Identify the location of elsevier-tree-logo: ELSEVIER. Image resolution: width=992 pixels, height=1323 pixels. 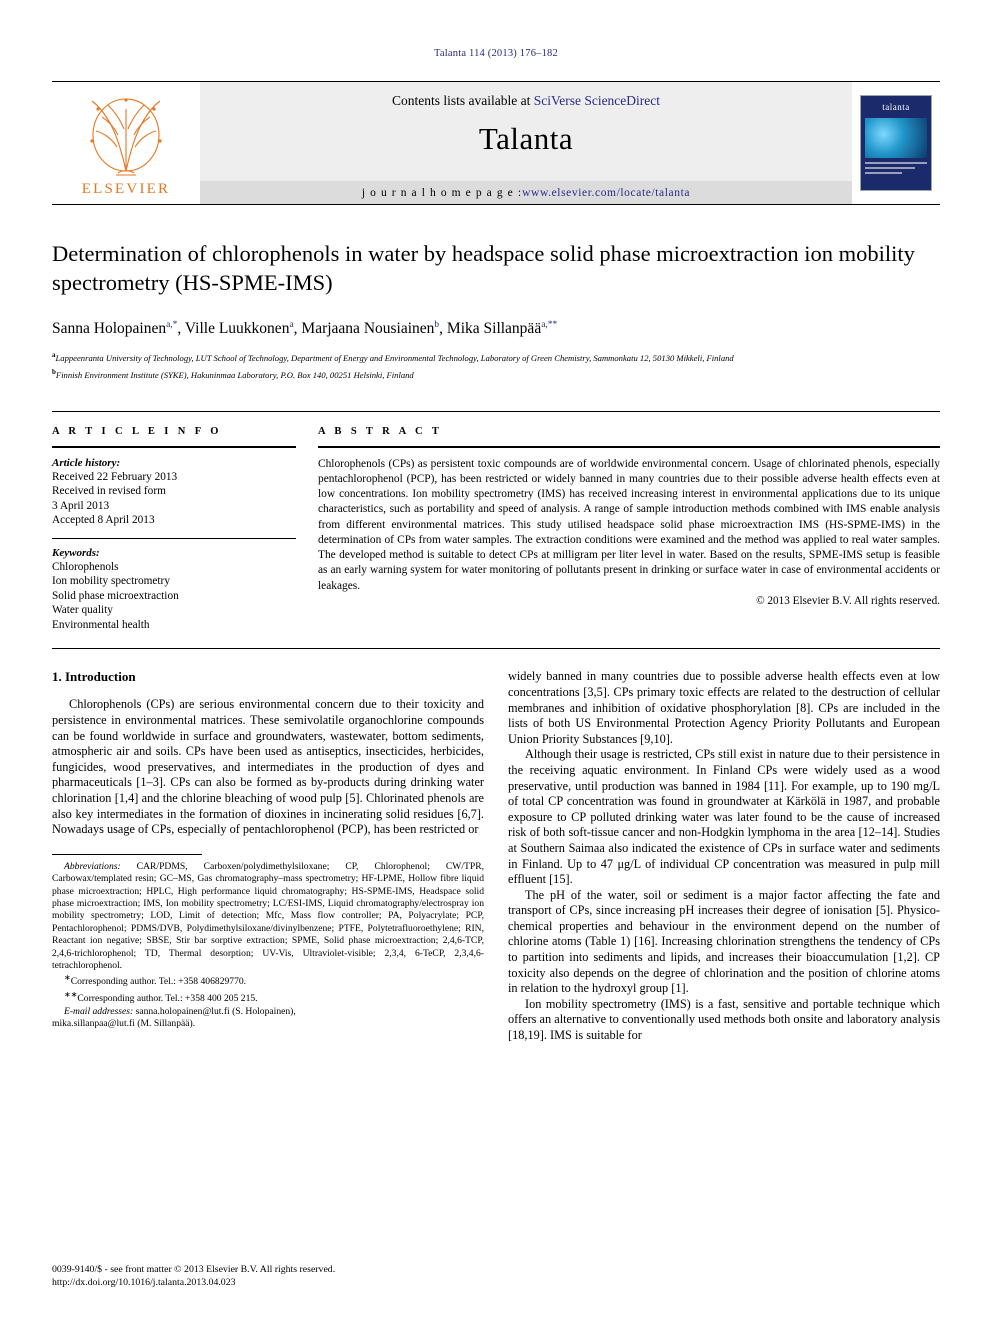
(126, 143).